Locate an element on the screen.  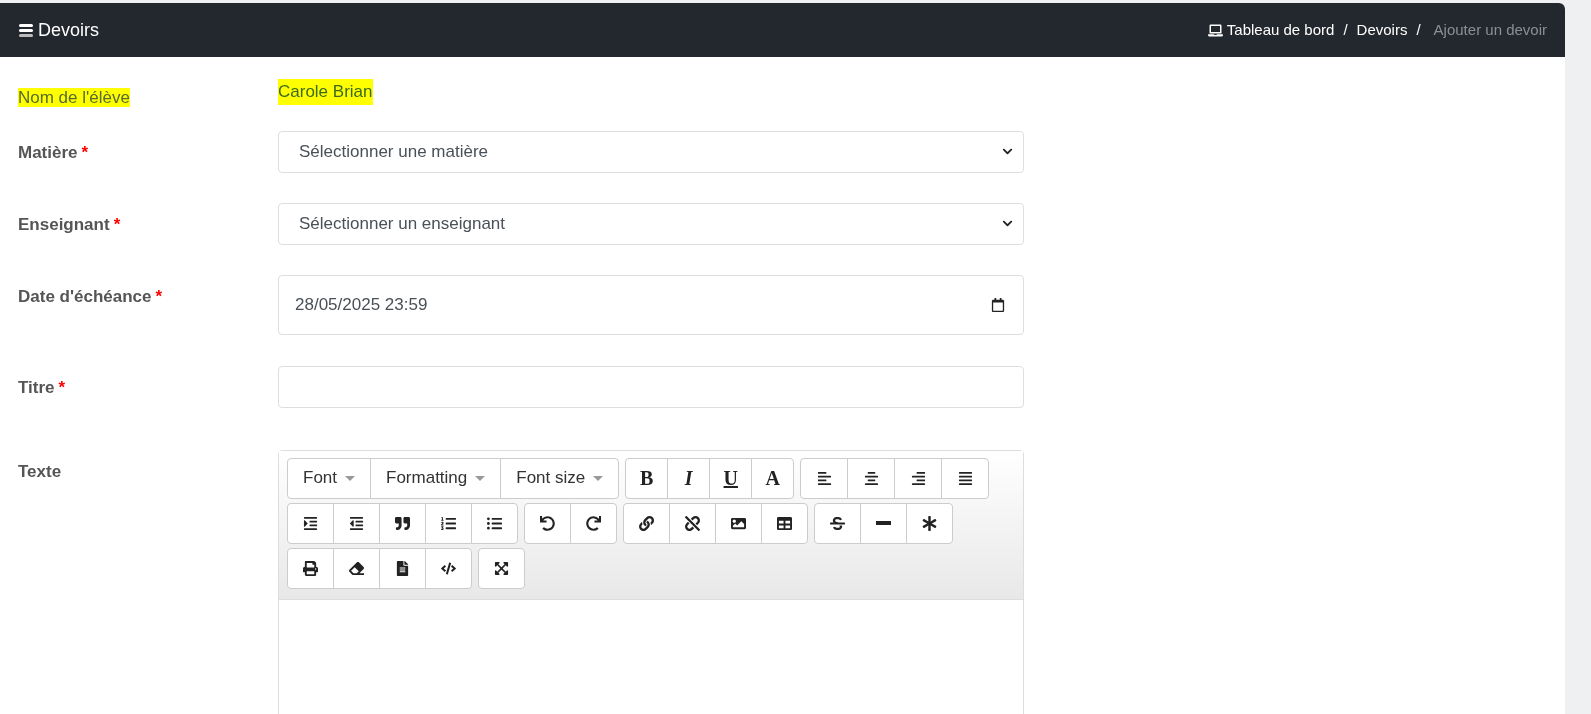
align-justify-icon is located at coordinates (965, 478).